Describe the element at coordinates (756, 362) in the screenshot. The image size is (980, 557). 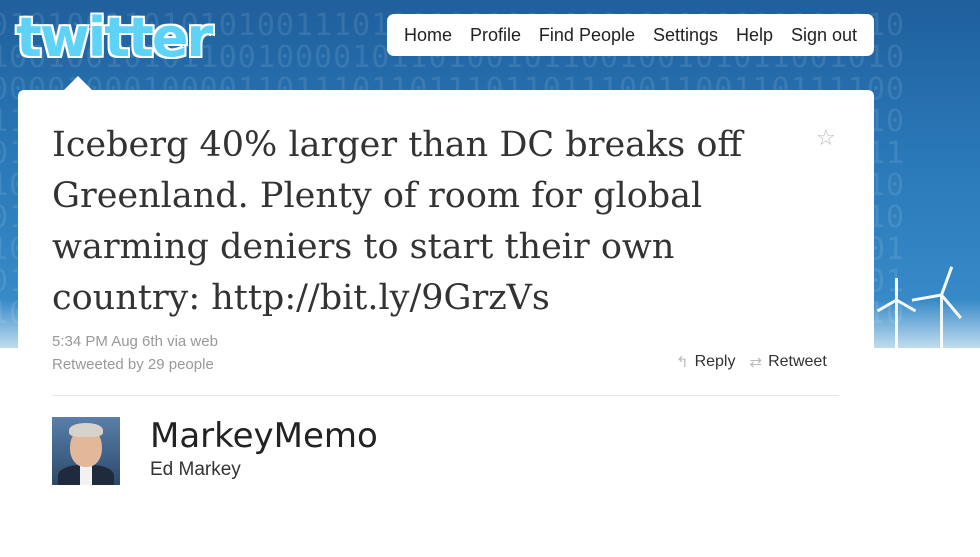
I see `retweet-icon: ⇄` at that location.